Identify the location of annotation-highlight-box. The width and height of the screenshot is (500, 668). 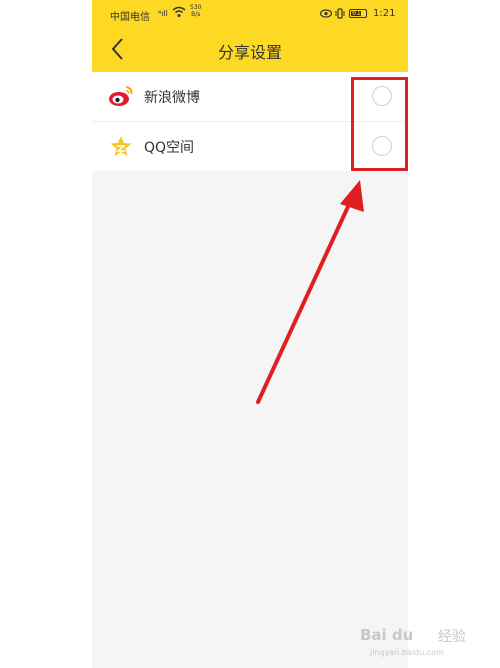
(379, 124).